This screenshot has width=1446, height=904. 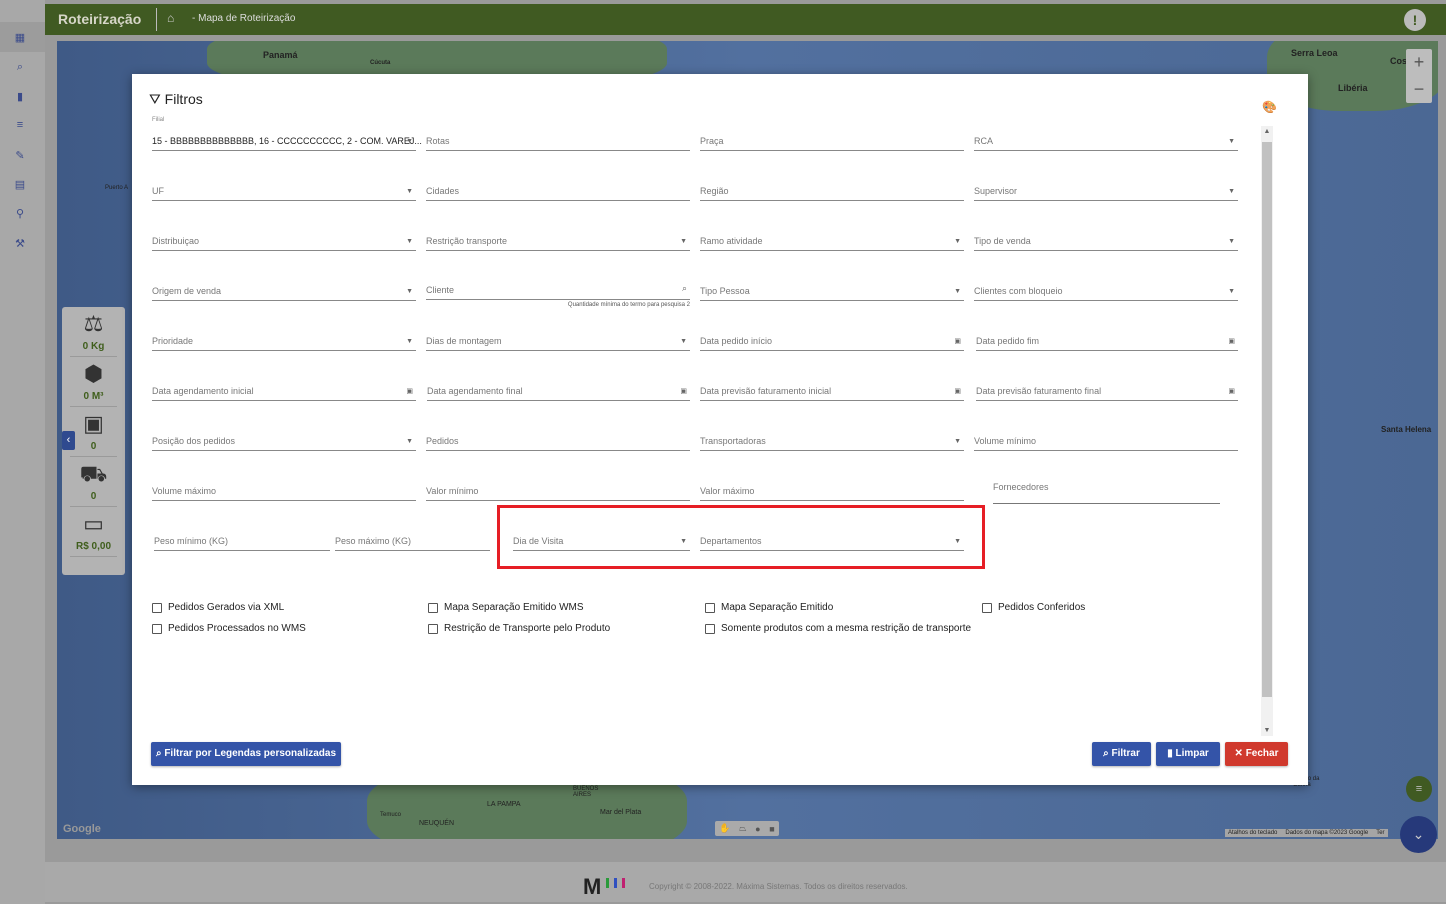 I want to click on checkbox-label: Pedidos Gerados via XML, so click(x=226, y=607).